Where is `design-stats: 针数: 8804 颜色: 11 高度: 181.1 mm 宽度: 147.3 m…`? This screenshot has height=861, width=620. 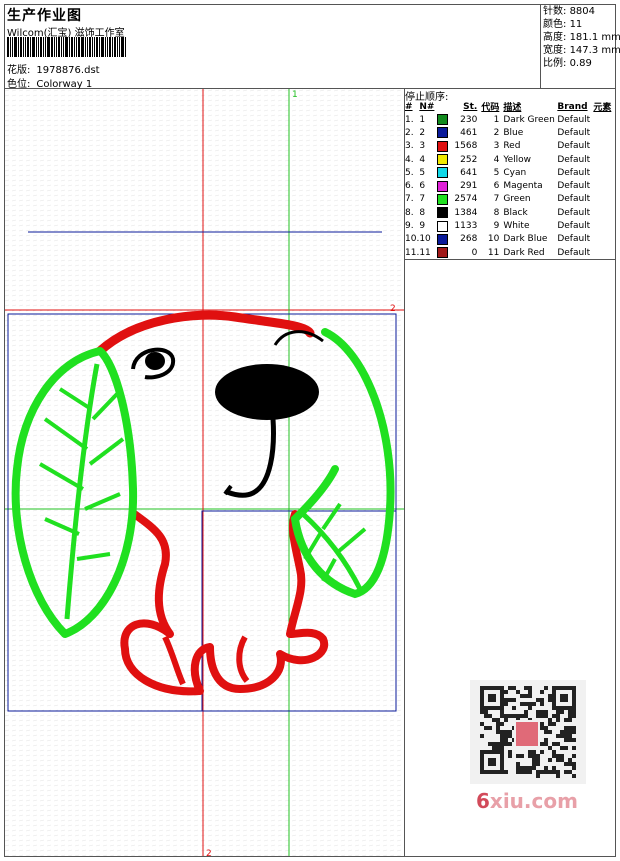 design-stats: 针数: 8804 颜色: 11 高度: 181.1 mm 宽度: 147.3 m… is located at coordinates (581, 37).